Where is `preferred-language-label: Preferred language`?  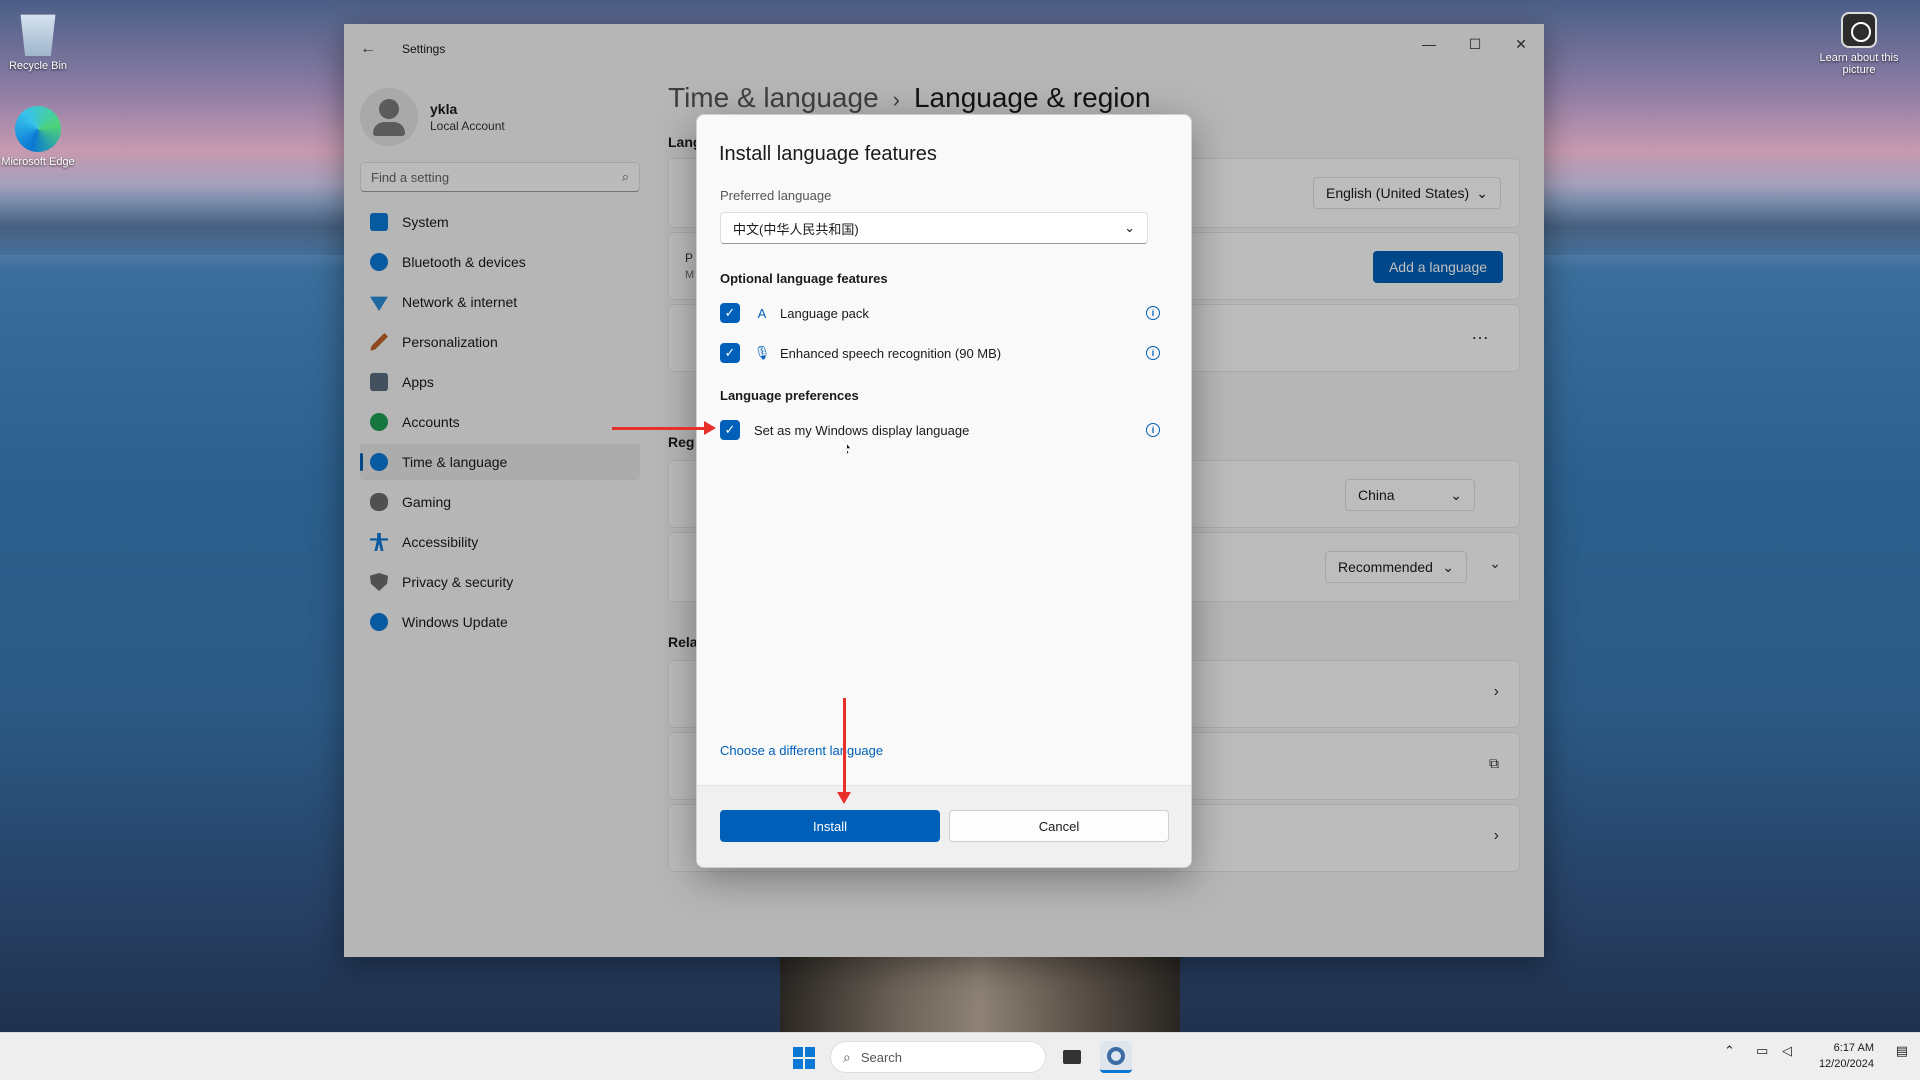
preferred-language-label: Preferred language is located at coordinates (776, 195).